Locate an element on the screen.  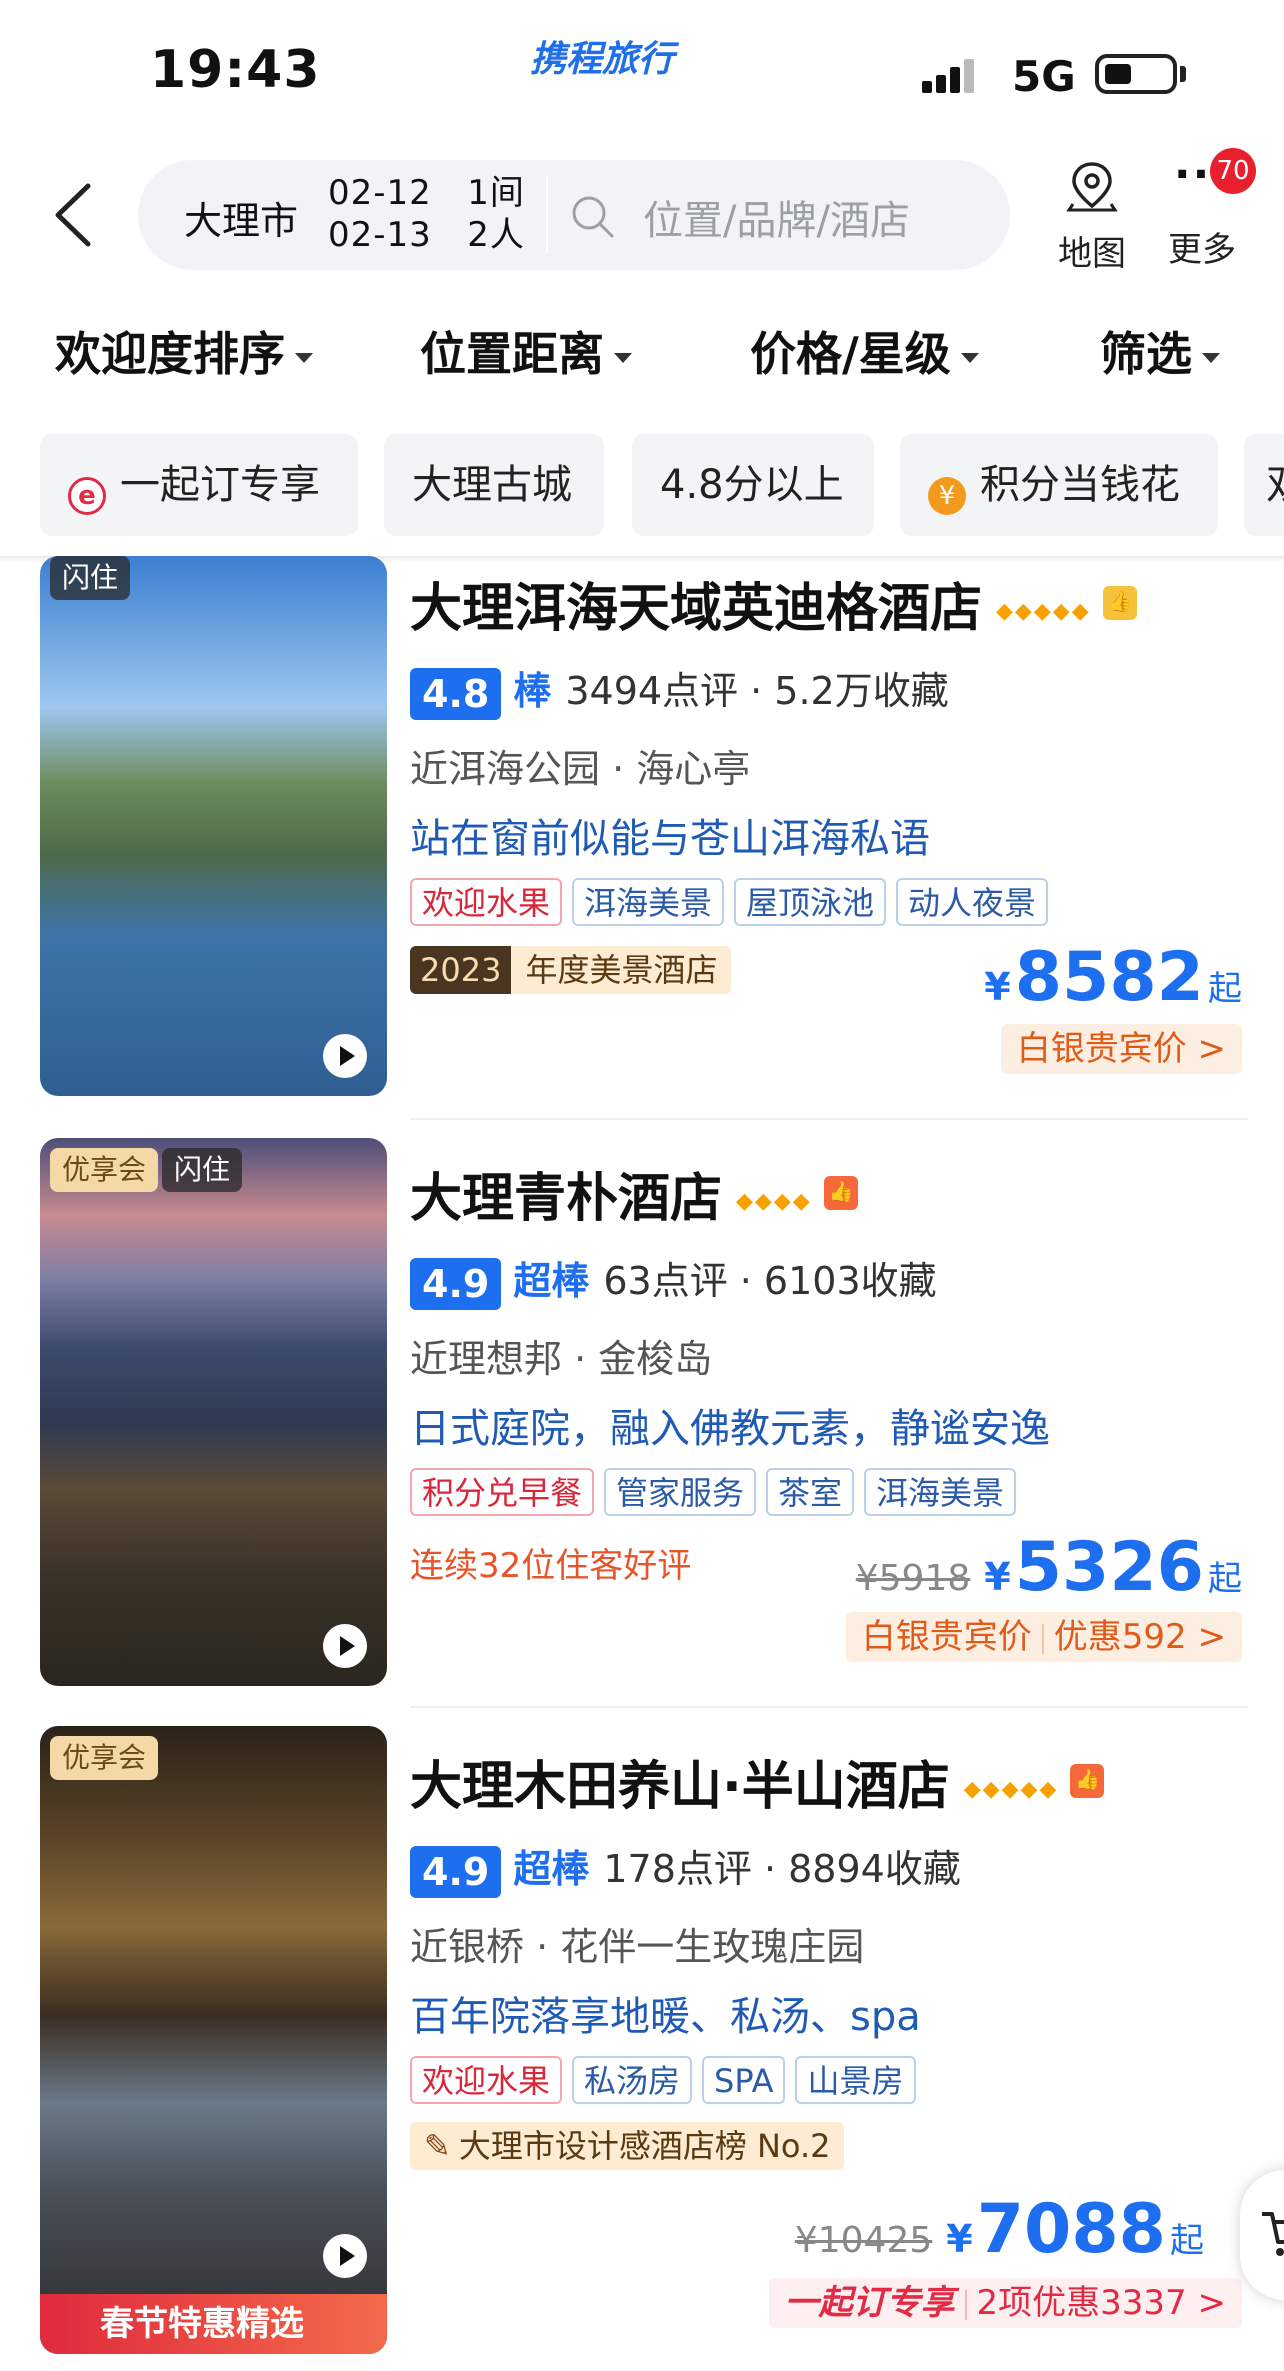
city-label: 大理市 is located at coordinates (241, 217).